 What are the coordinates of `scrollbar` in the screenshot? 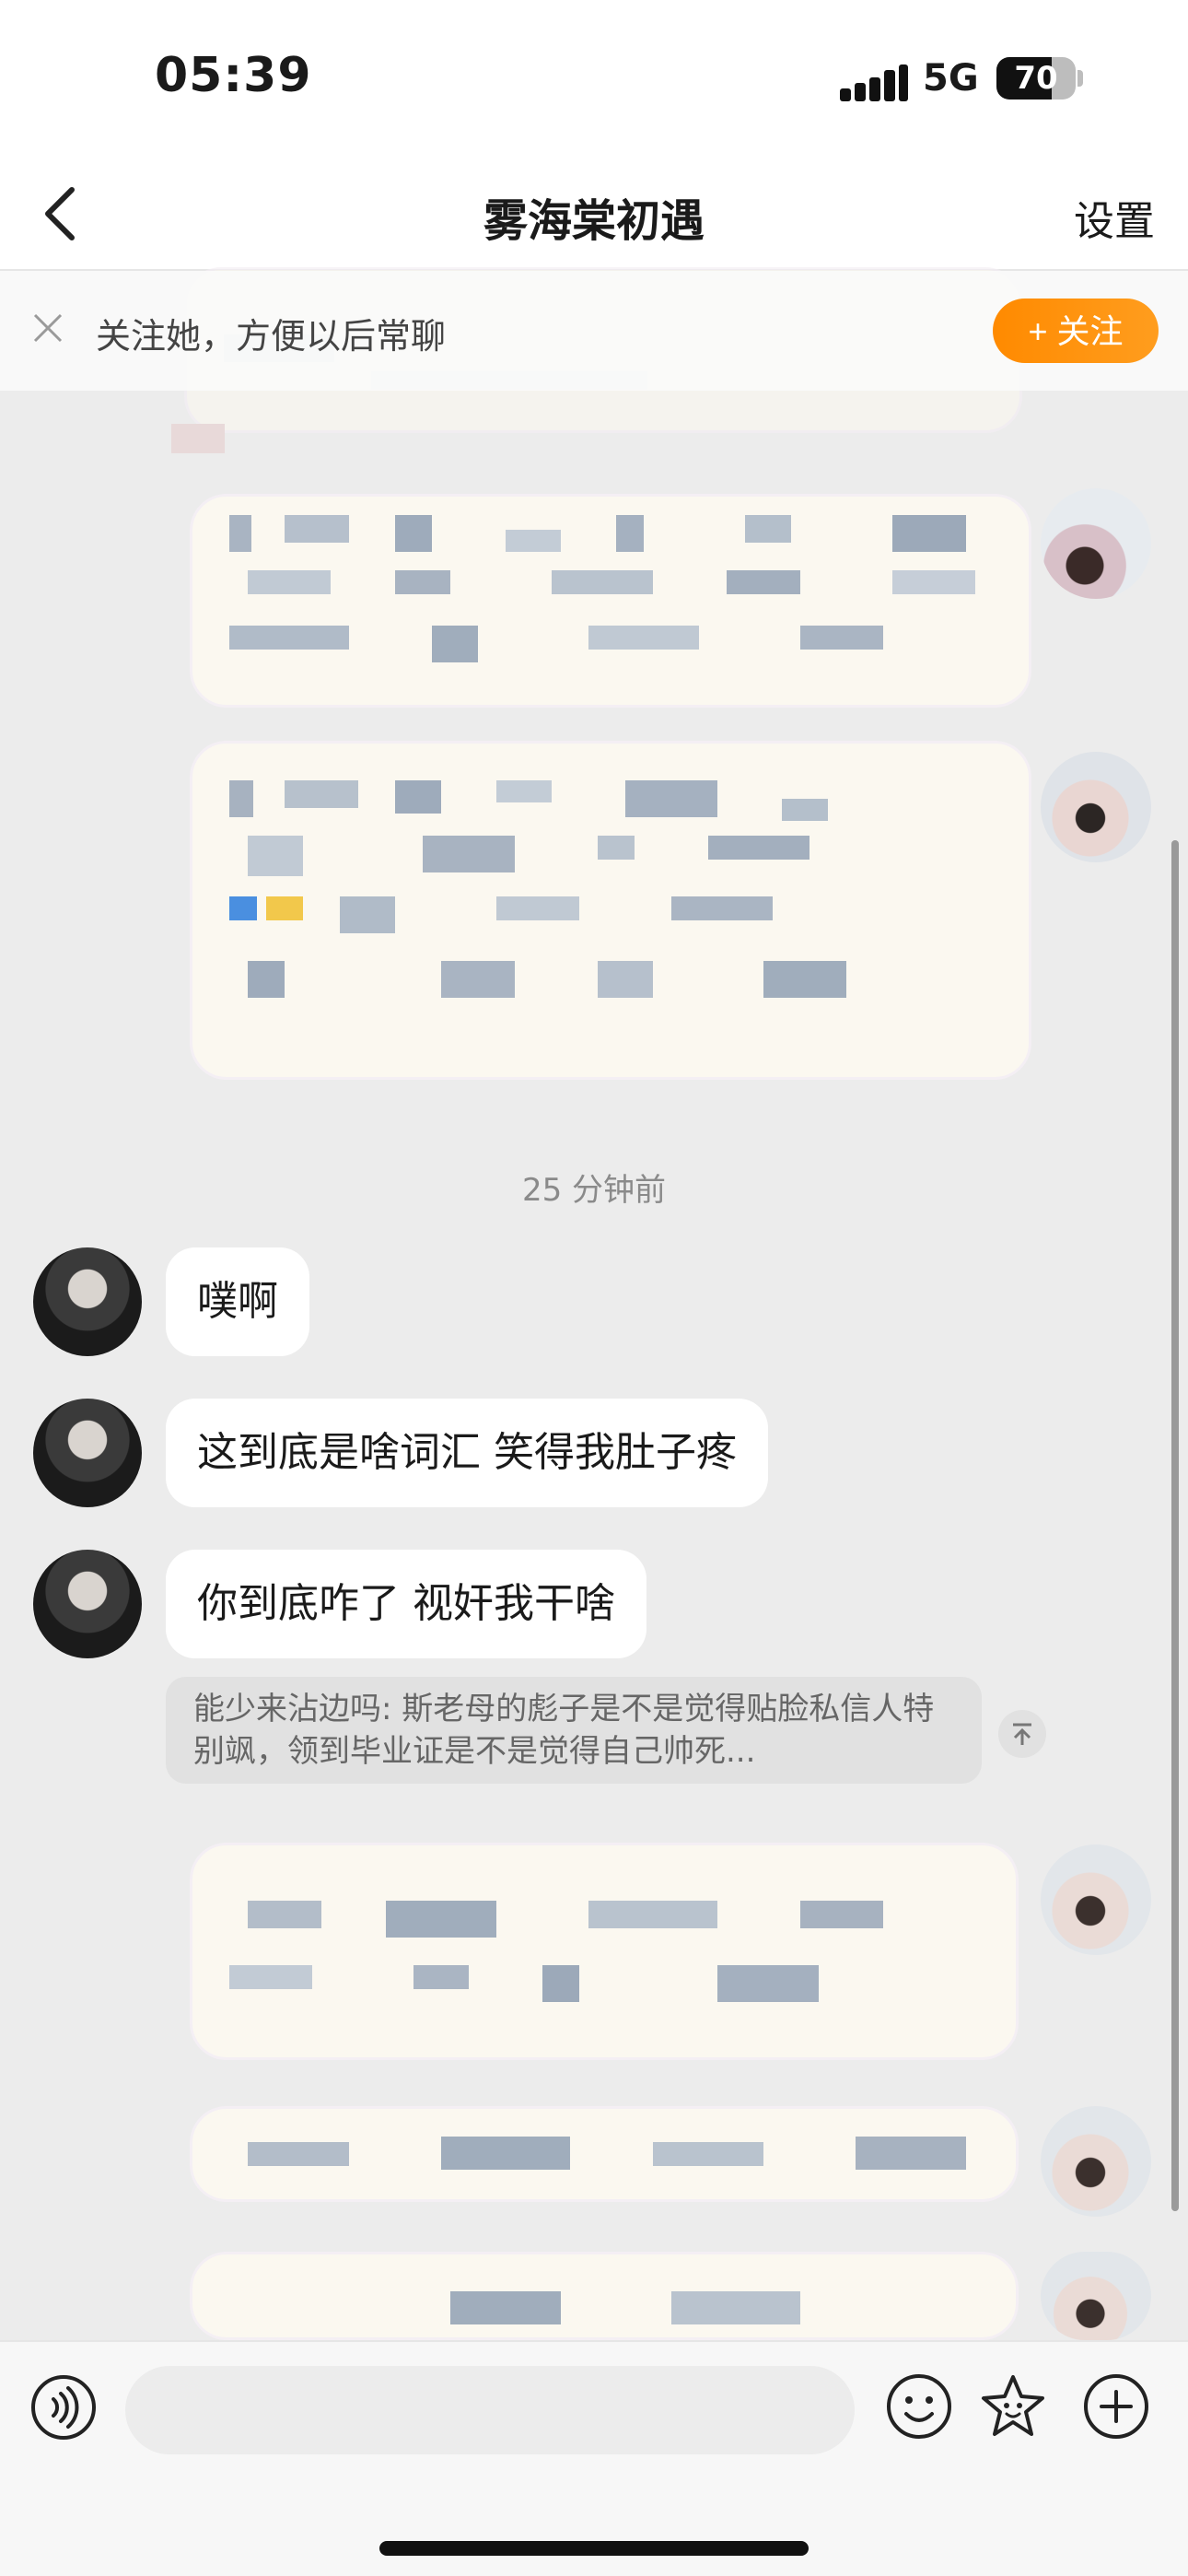 It's located at (1175, 1525).